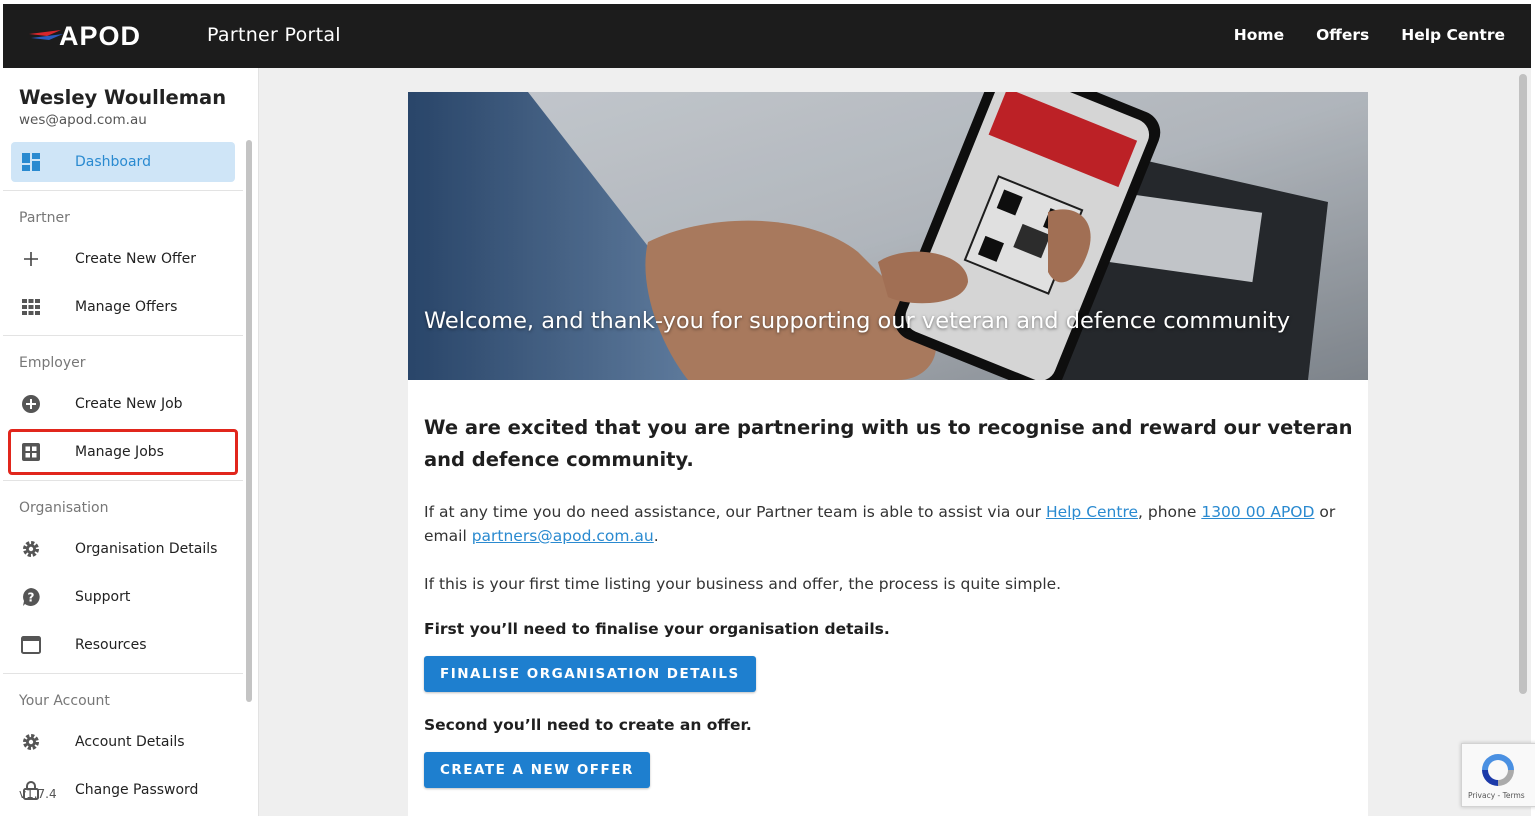  I want to click on apod-logo: APOD, so click(102, 36).